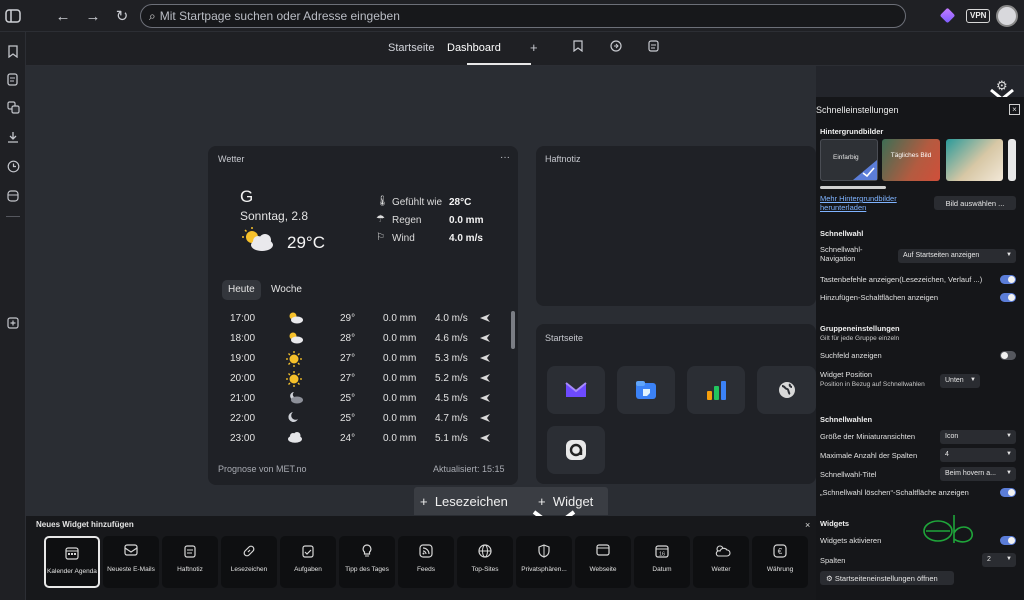 This screenshot has width=1024, height=600. Describe the element at coordinates (807, 525) in the screenshot. I see `close-icon: ×` at that location.